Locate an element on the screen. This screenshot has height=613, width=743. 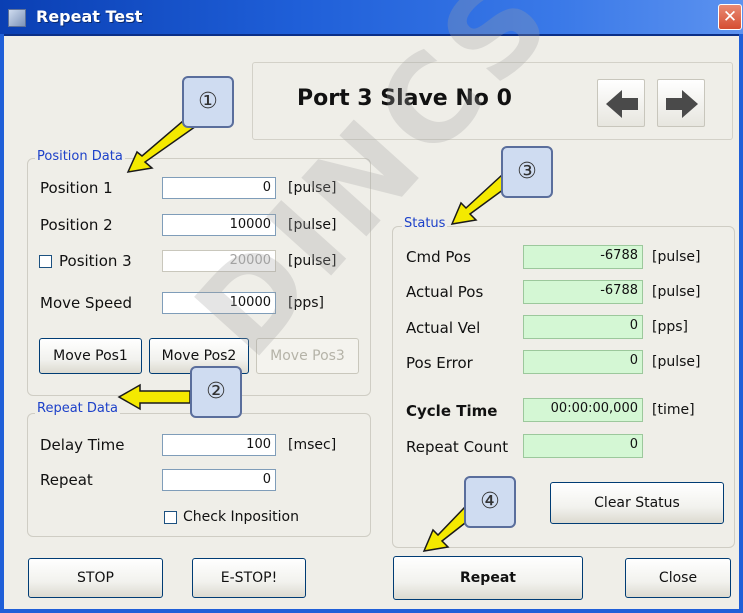
cmd-pos-label: Cmd Pos is located at coordinates (438, 257).